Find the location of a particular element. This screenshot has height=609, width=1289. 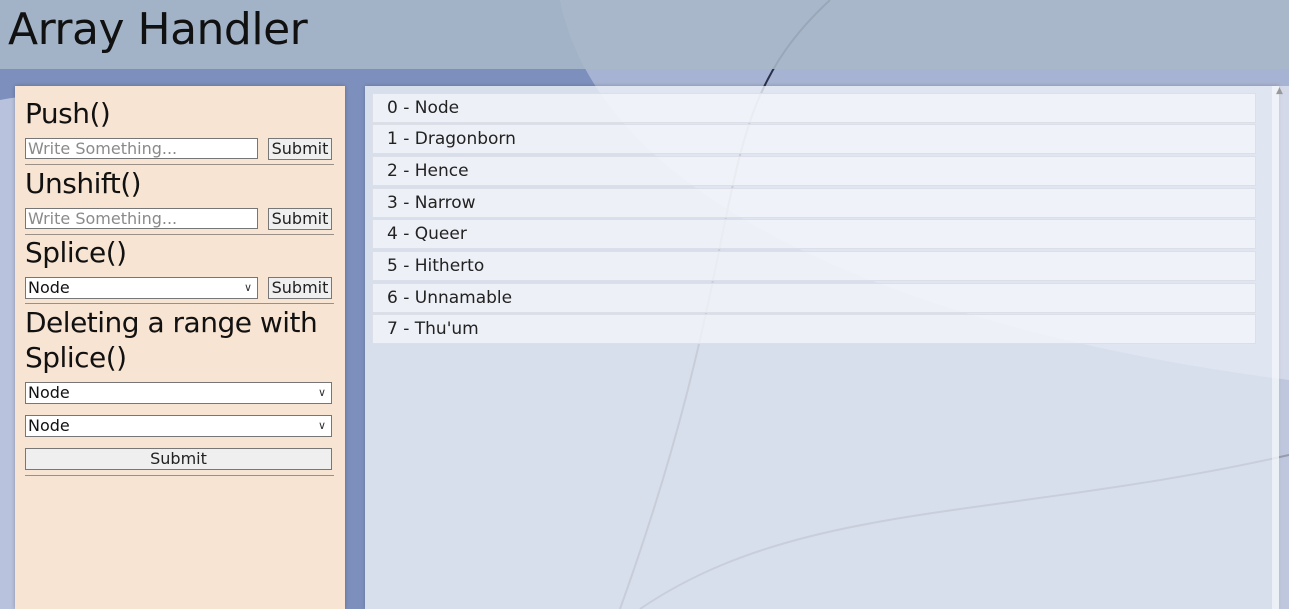

splice-heading: Splice() is located at coordinates (76, 252).